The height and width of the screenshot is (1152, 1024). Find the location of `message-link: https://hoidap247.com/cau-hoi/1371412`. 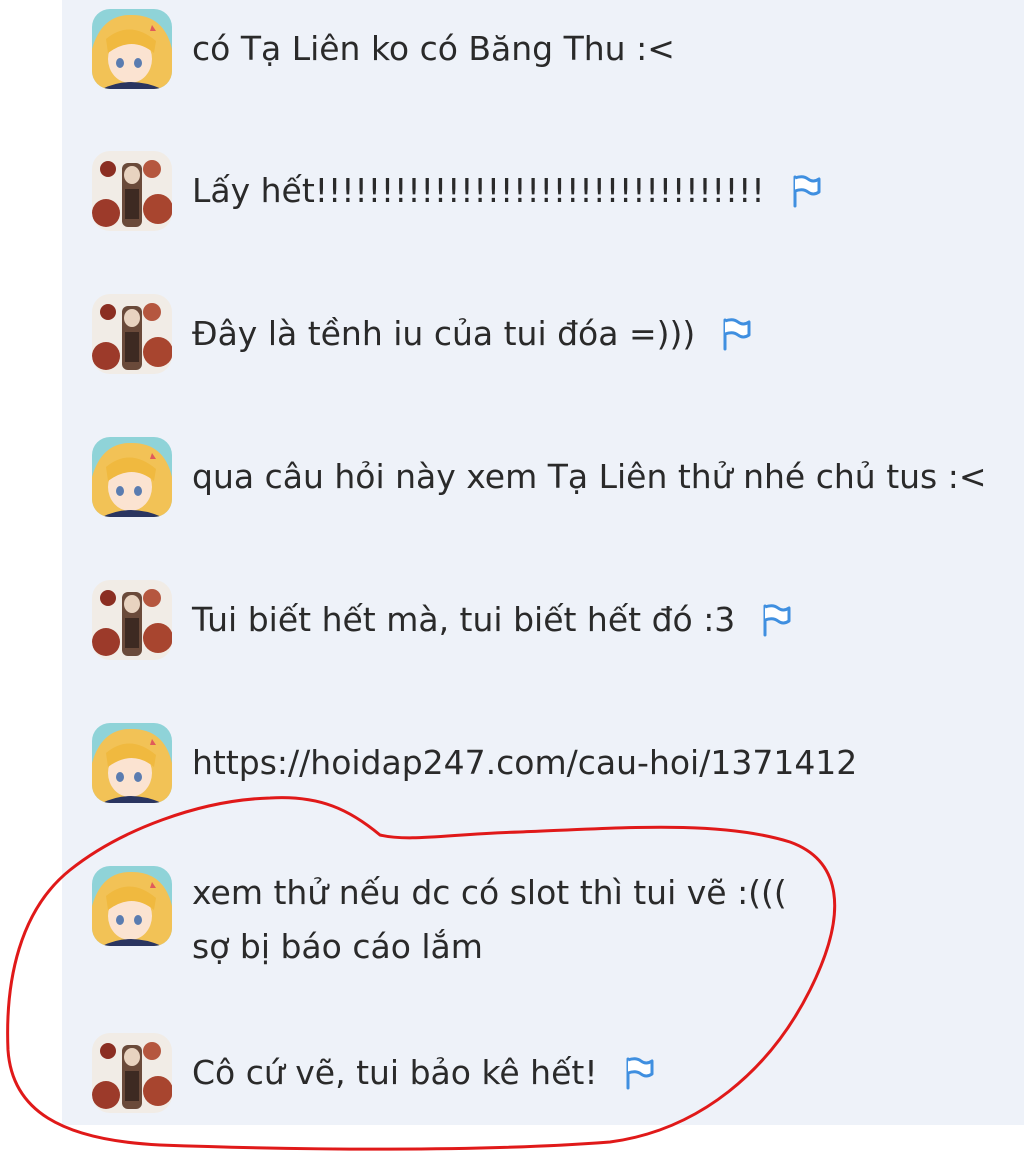

message-link: https://hoidap247.com/cau-hoi/1371412 is located at coordinates (524, 763).